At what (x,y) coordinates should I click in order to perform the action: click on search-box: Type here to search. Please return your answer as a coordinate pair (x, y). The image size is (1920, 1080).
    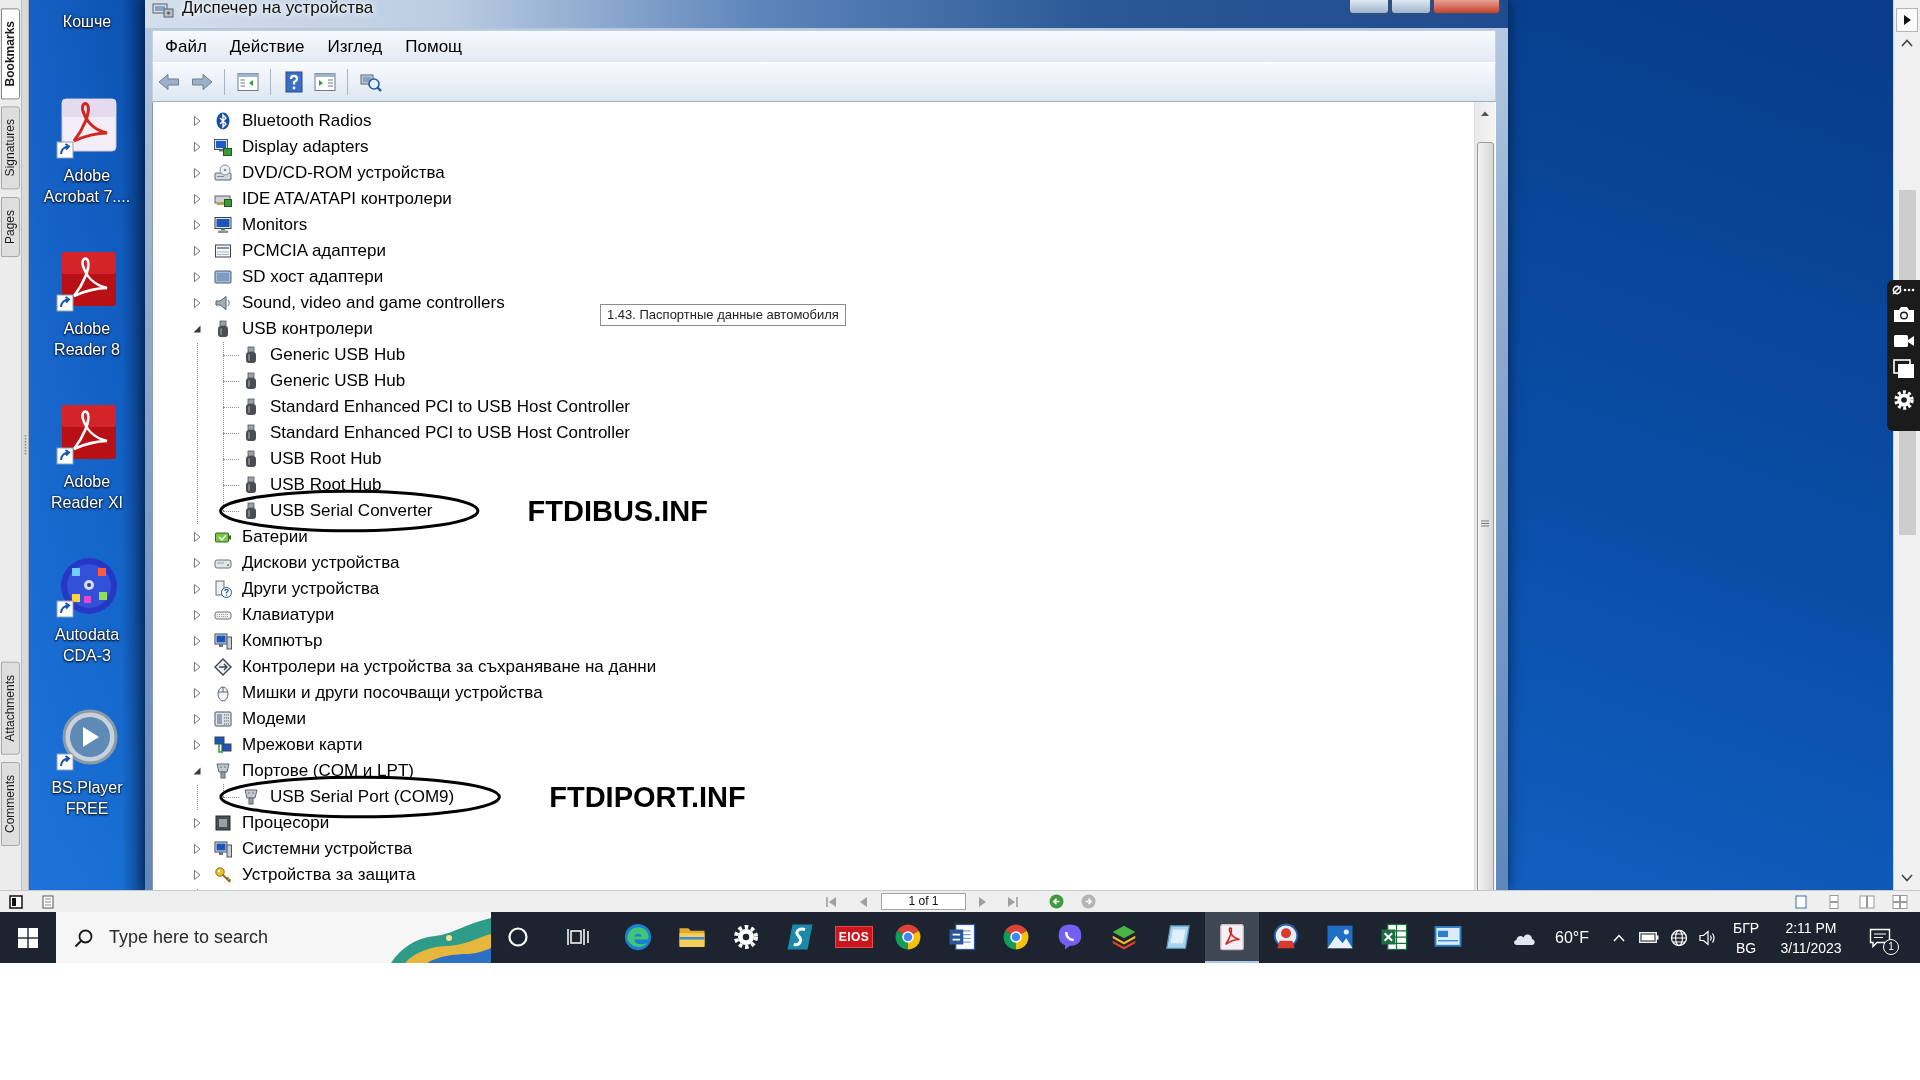
    Looking at the image, I should click on (273, 937).